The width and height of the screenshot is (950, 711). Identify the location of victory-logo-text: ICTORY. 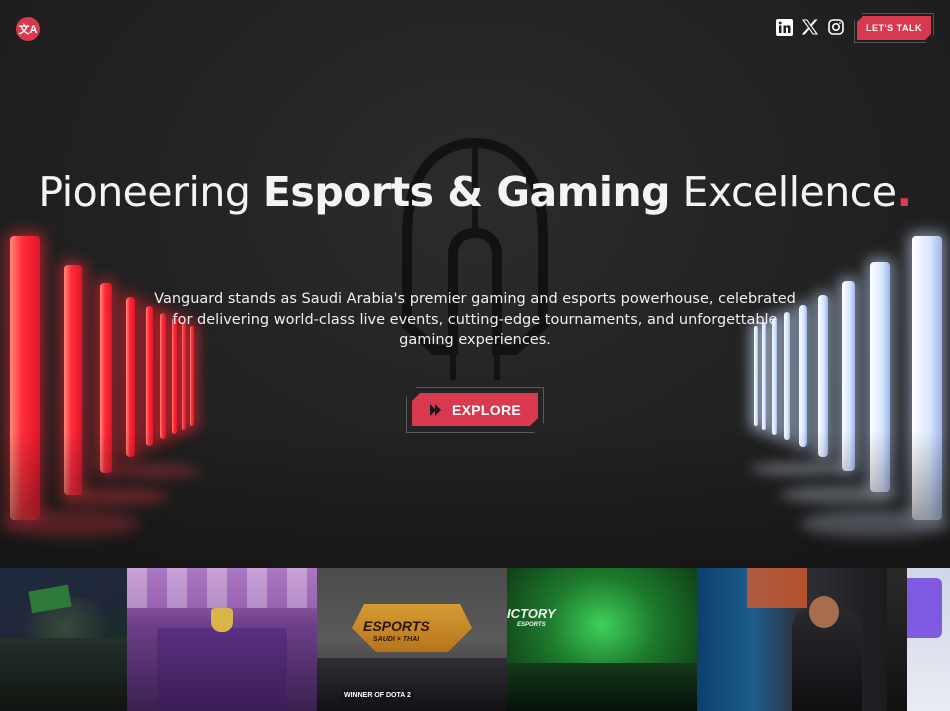
(531, 613).